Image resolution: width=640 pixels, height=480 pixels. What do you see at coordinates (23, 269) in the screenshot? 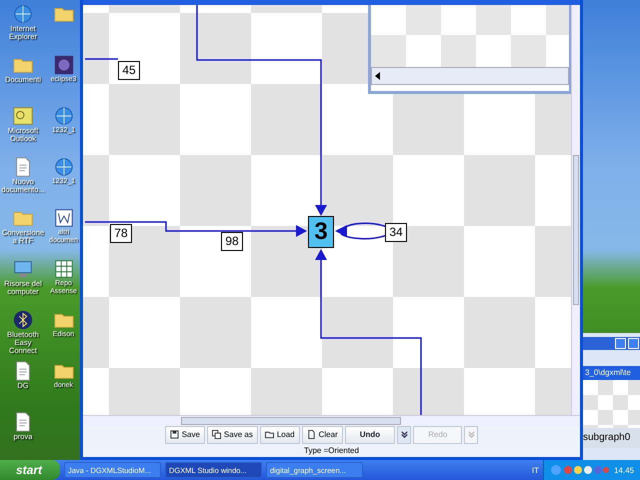
I see `computer-icon` at bounding box center [23, 269].